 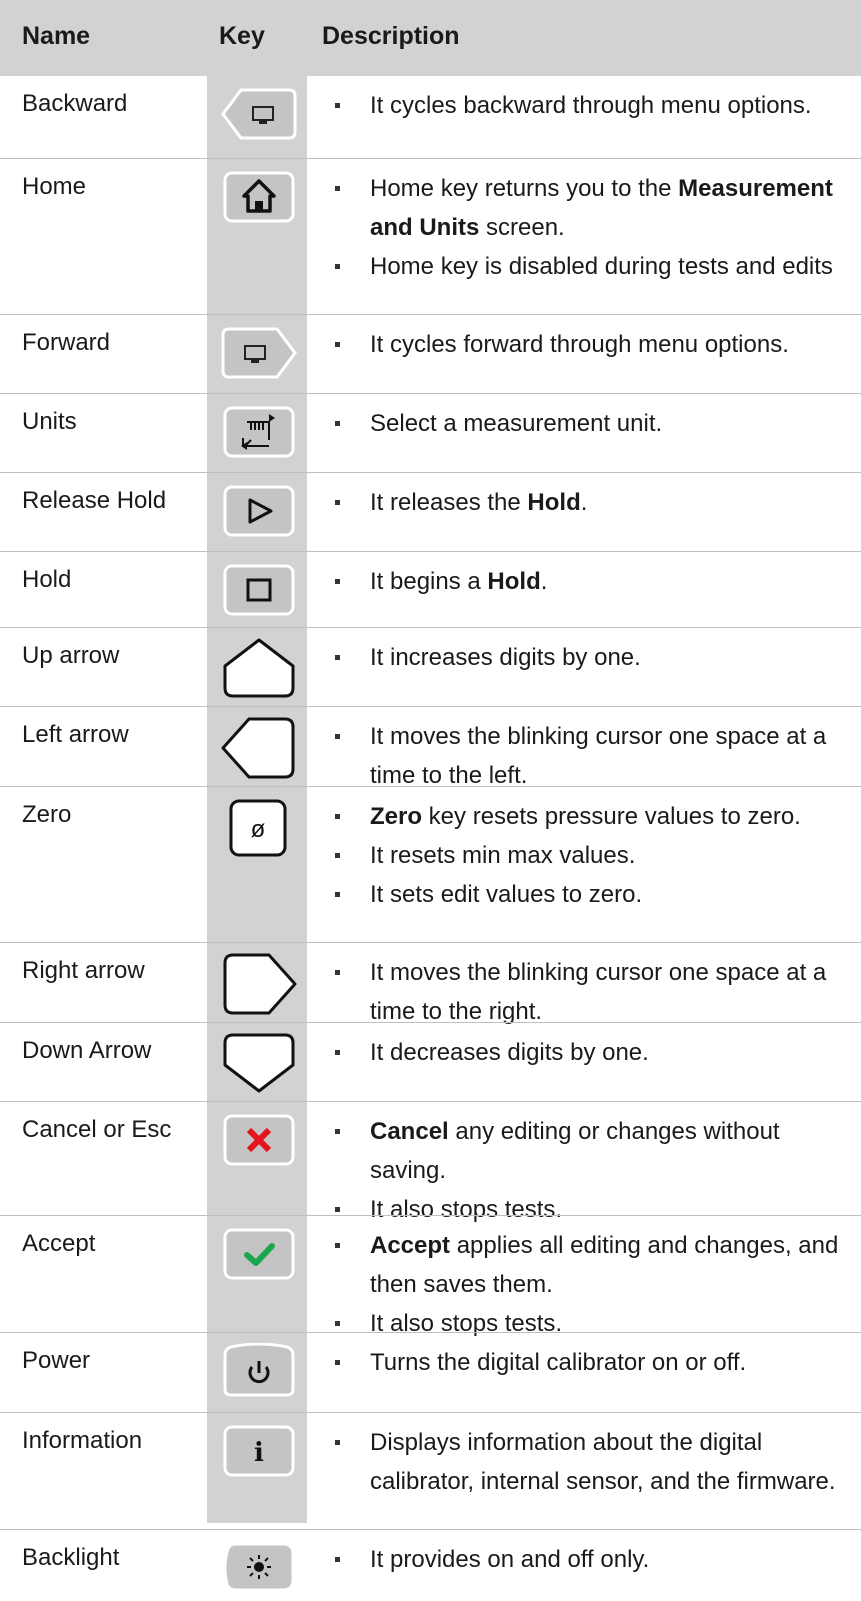 I want to click on row-name: Up arrow, so click(x=71, y=655).